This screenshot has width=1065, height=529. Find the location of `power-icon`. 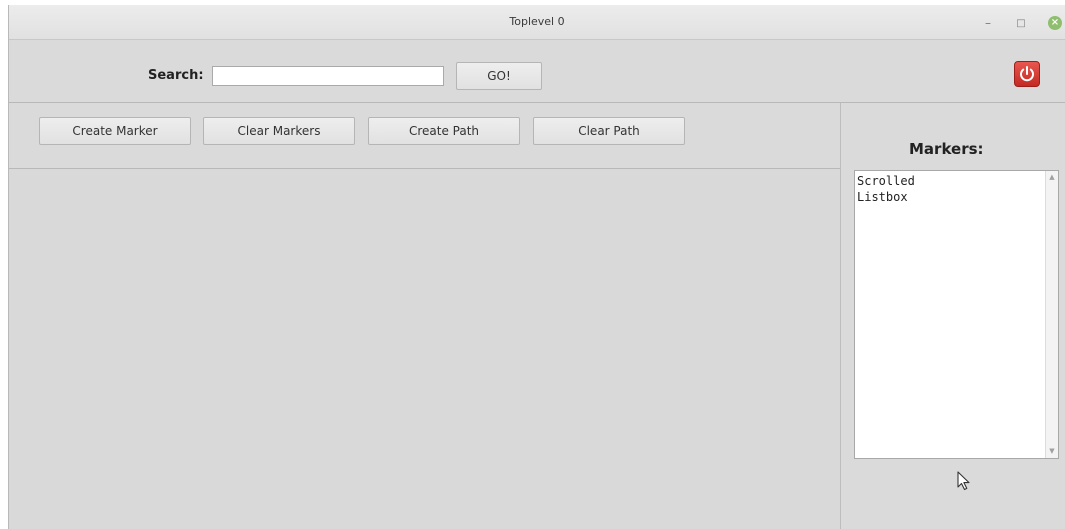

power-icon is located at coordinates (1027, 74).